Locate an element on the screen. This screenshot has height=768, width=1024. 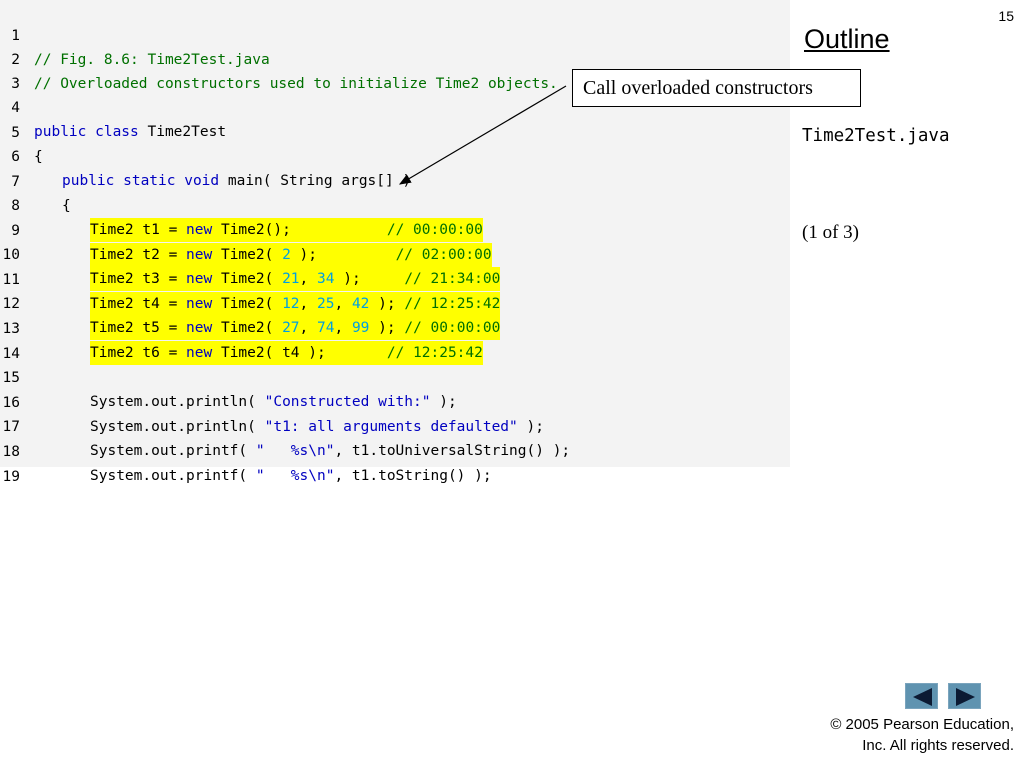
code-line: 1 // Fig. 8.6: Time2Test.java is located at coordinates (134, 34).